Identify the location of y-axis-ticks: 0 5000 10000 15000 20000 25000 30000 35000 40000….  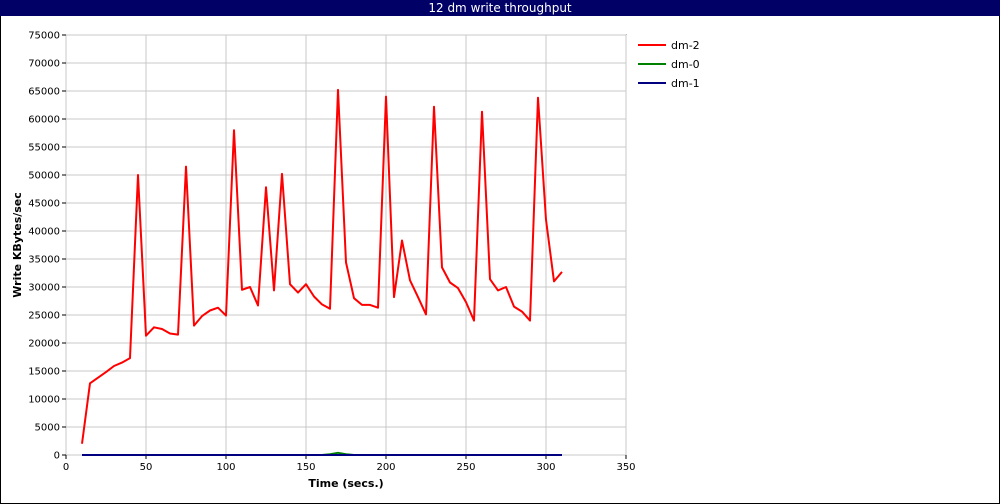
(47, 246).